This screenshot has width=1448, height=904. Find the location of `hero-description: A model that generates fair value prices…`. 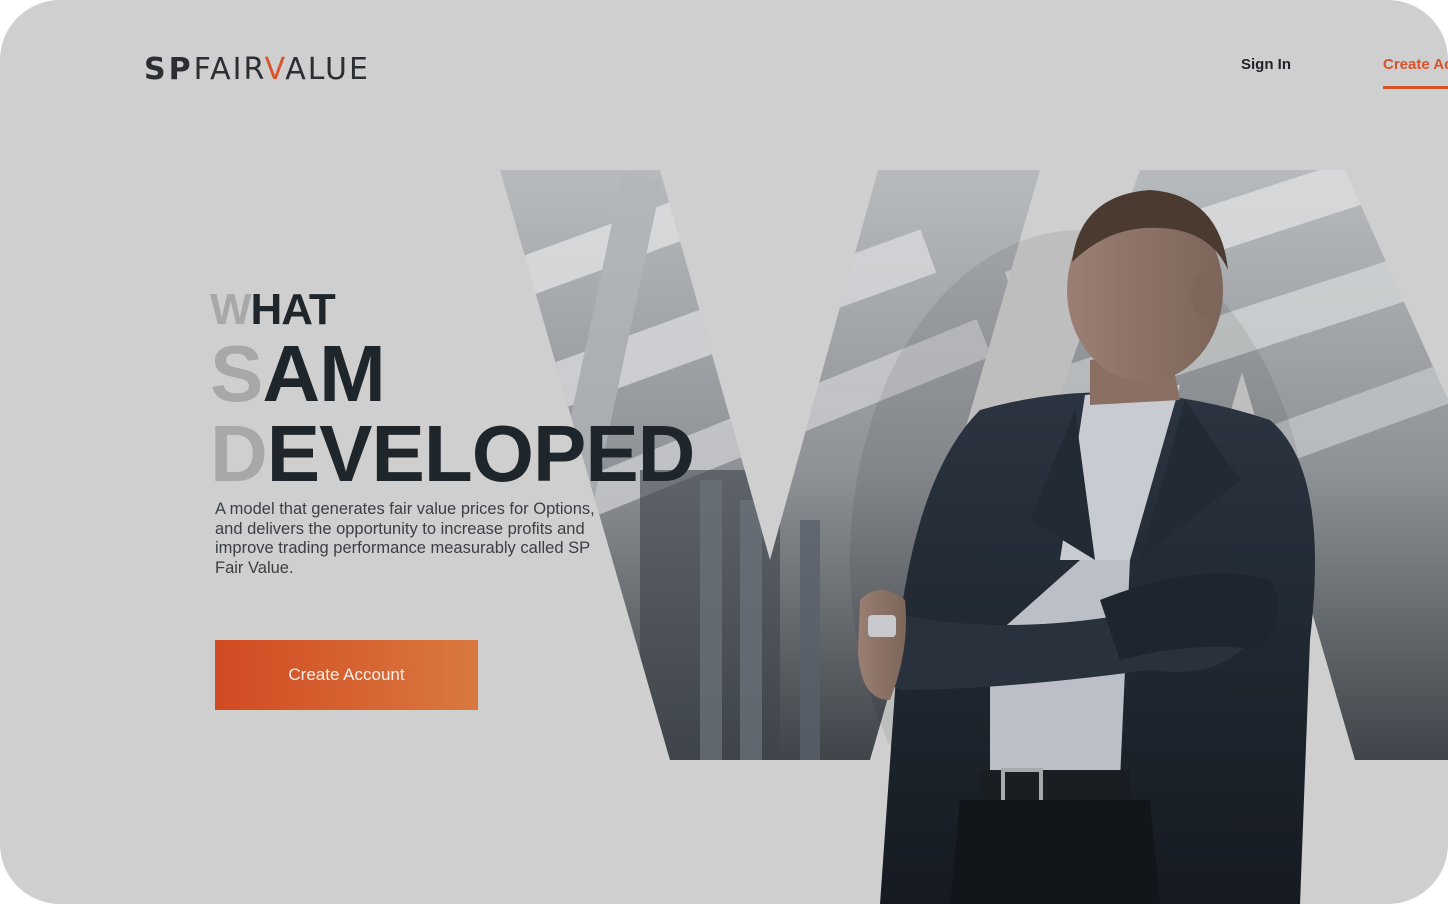

hero-description: A model that generates fair value prices… is located at coordinates (405, 538).